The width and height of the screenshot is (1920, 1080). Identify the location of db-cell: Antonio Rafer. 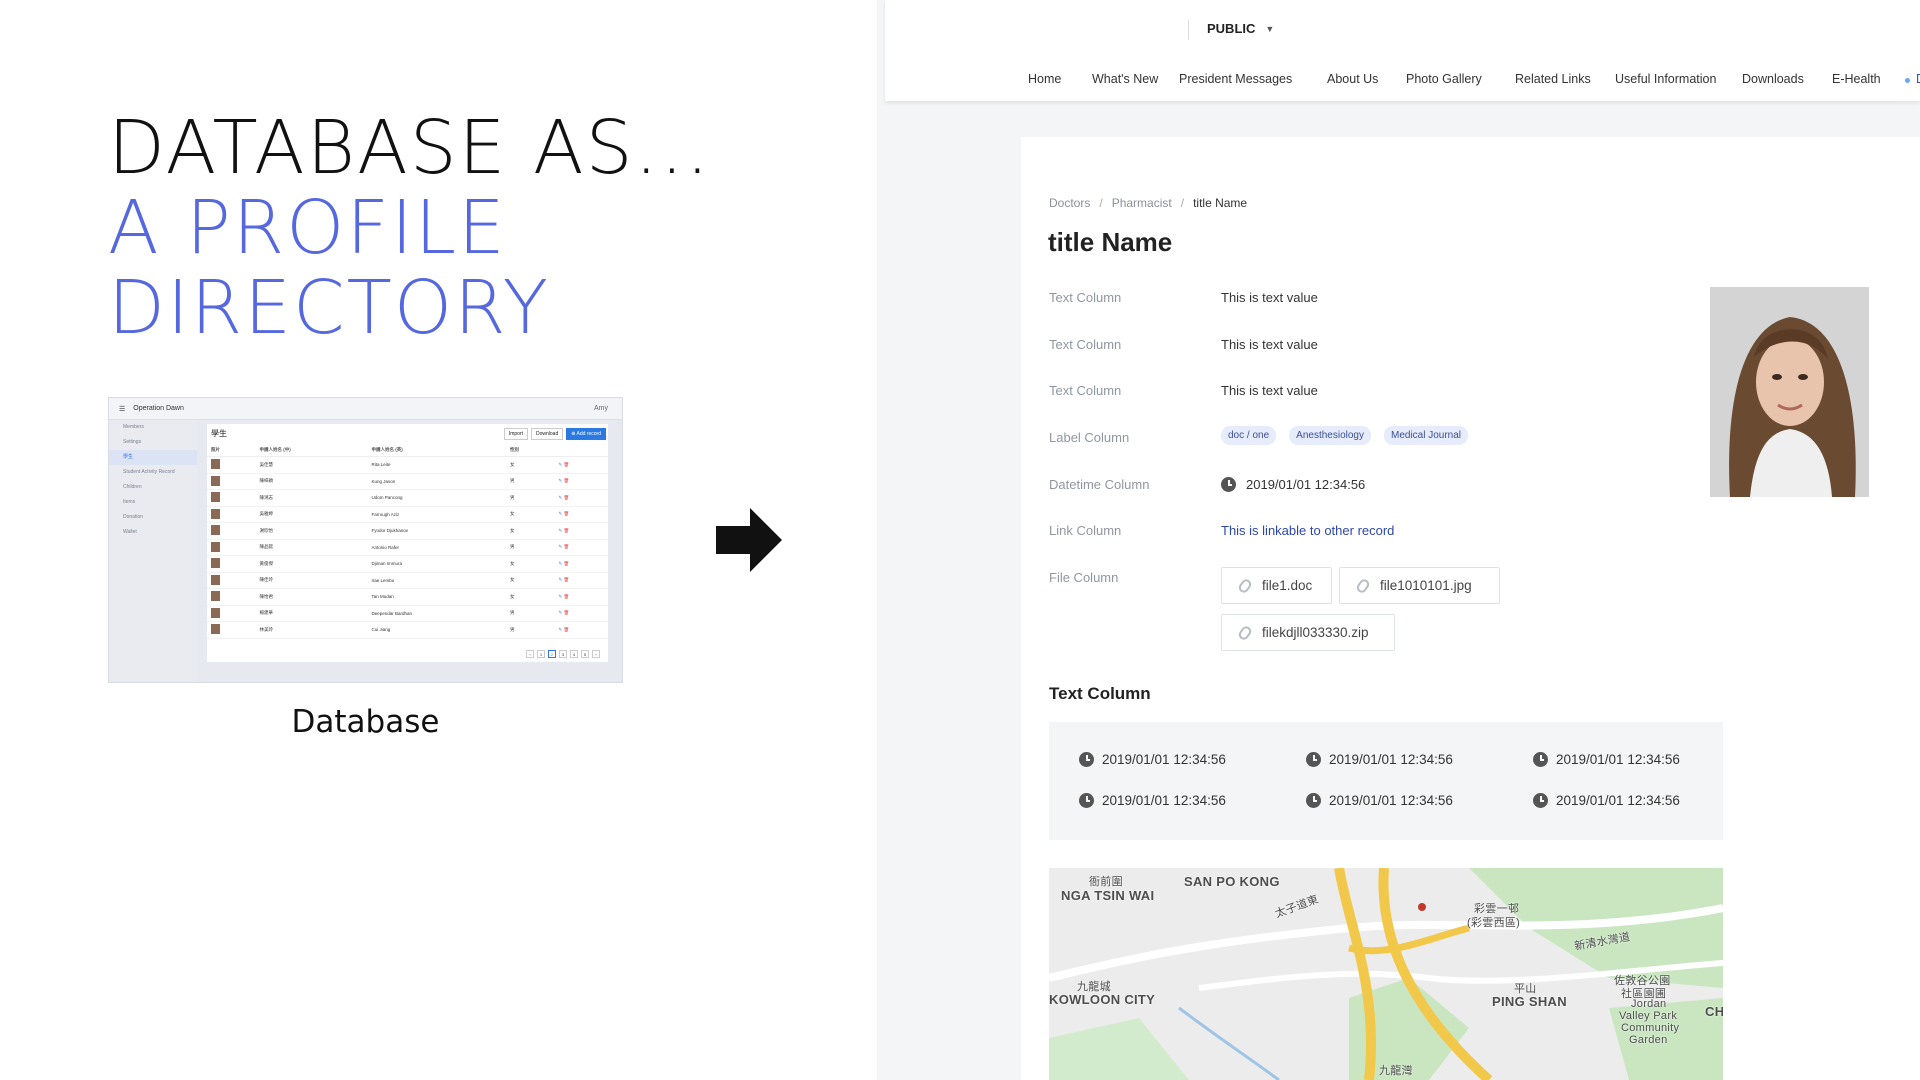
(436, 547).